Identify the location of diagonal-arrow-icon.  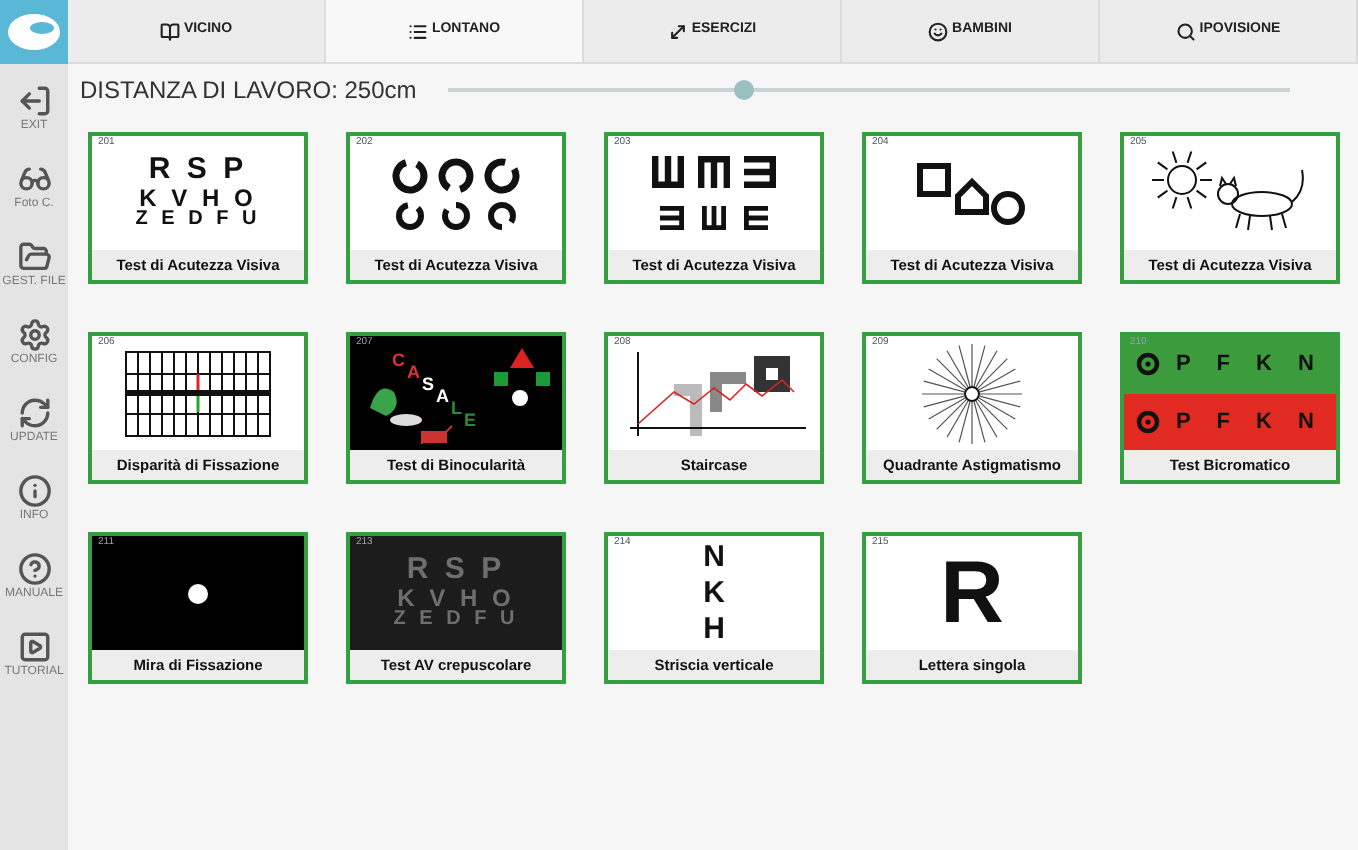
(677, 31).